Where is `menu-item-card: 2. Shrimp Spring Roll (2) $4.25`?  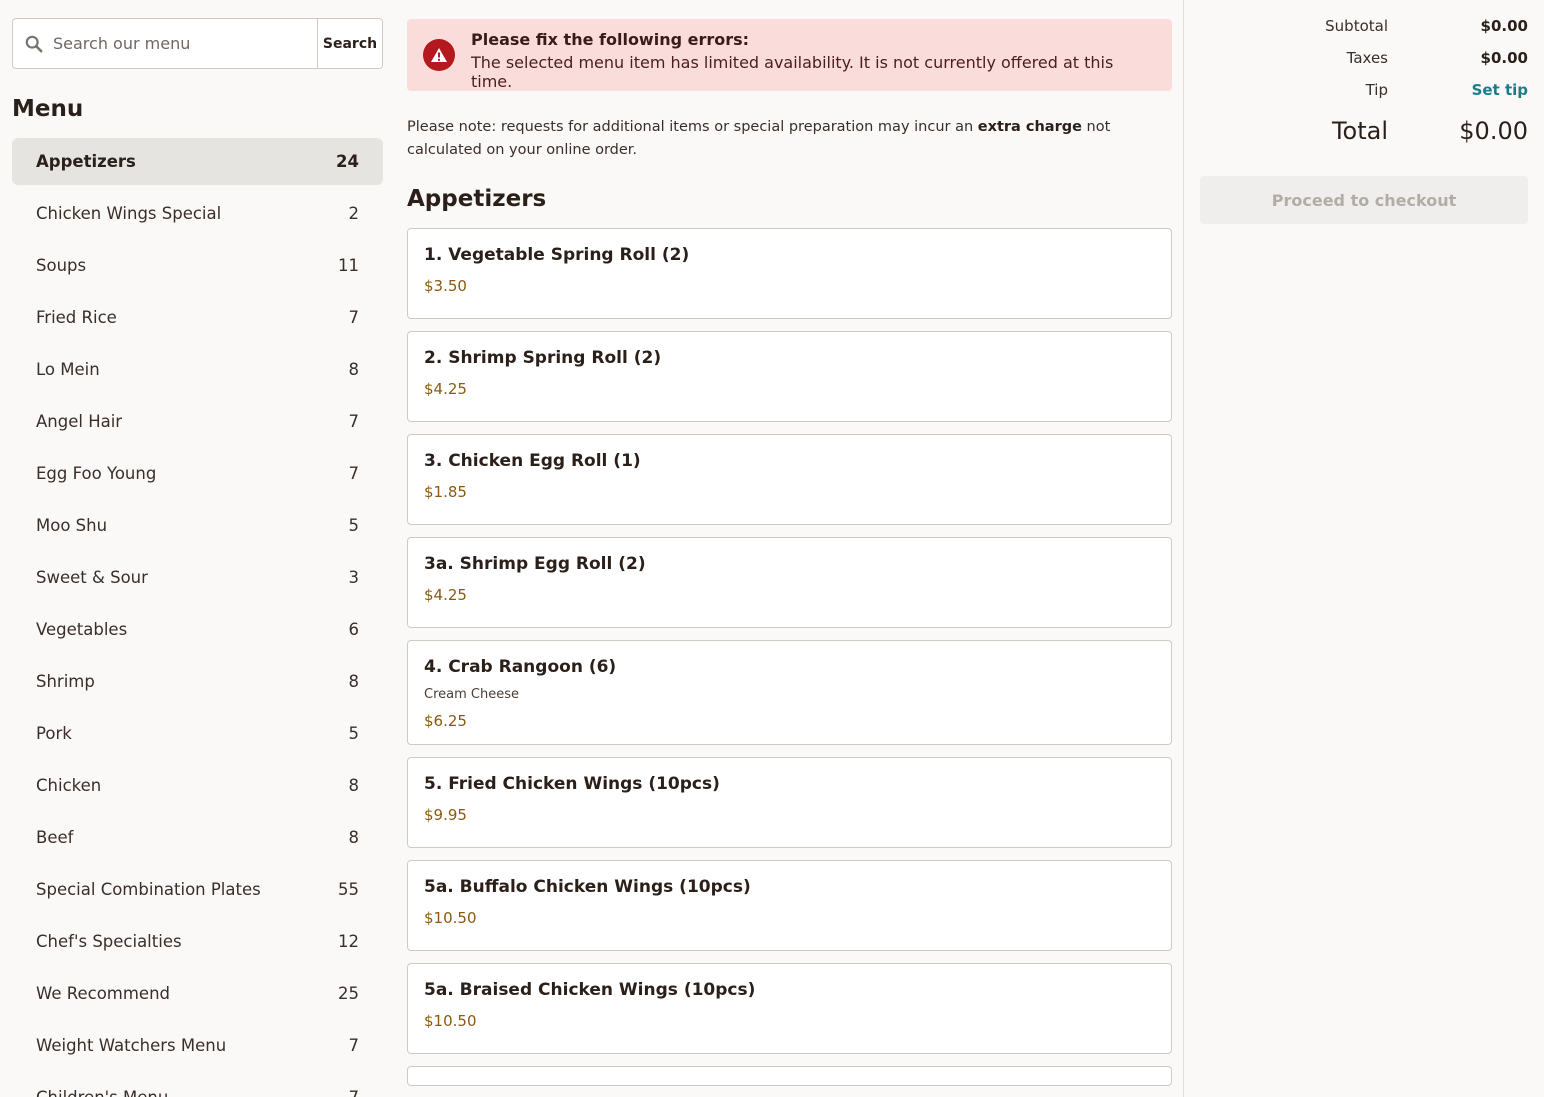
menu-item-card: 2. Shrimp Spring Roll (2) $4.25 is located at coordinates (789, 376).